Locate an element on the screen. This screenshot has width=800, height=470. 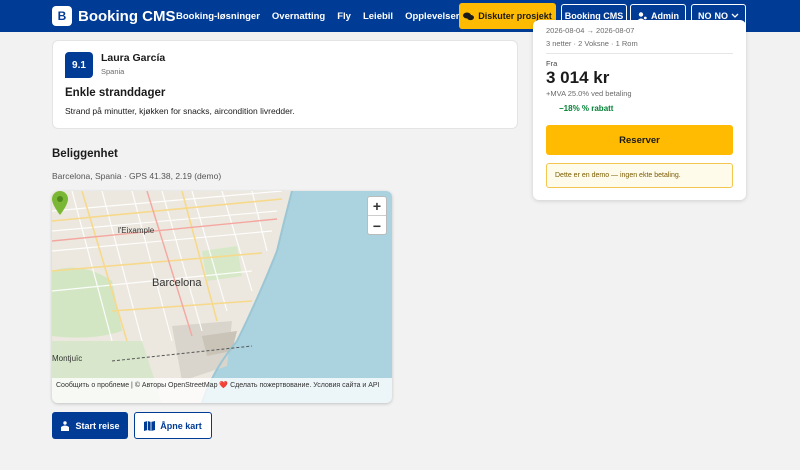
booking-guests-info: 3 netter · 2 Voksne · 1 Rom is located at coordinates (592, 43).